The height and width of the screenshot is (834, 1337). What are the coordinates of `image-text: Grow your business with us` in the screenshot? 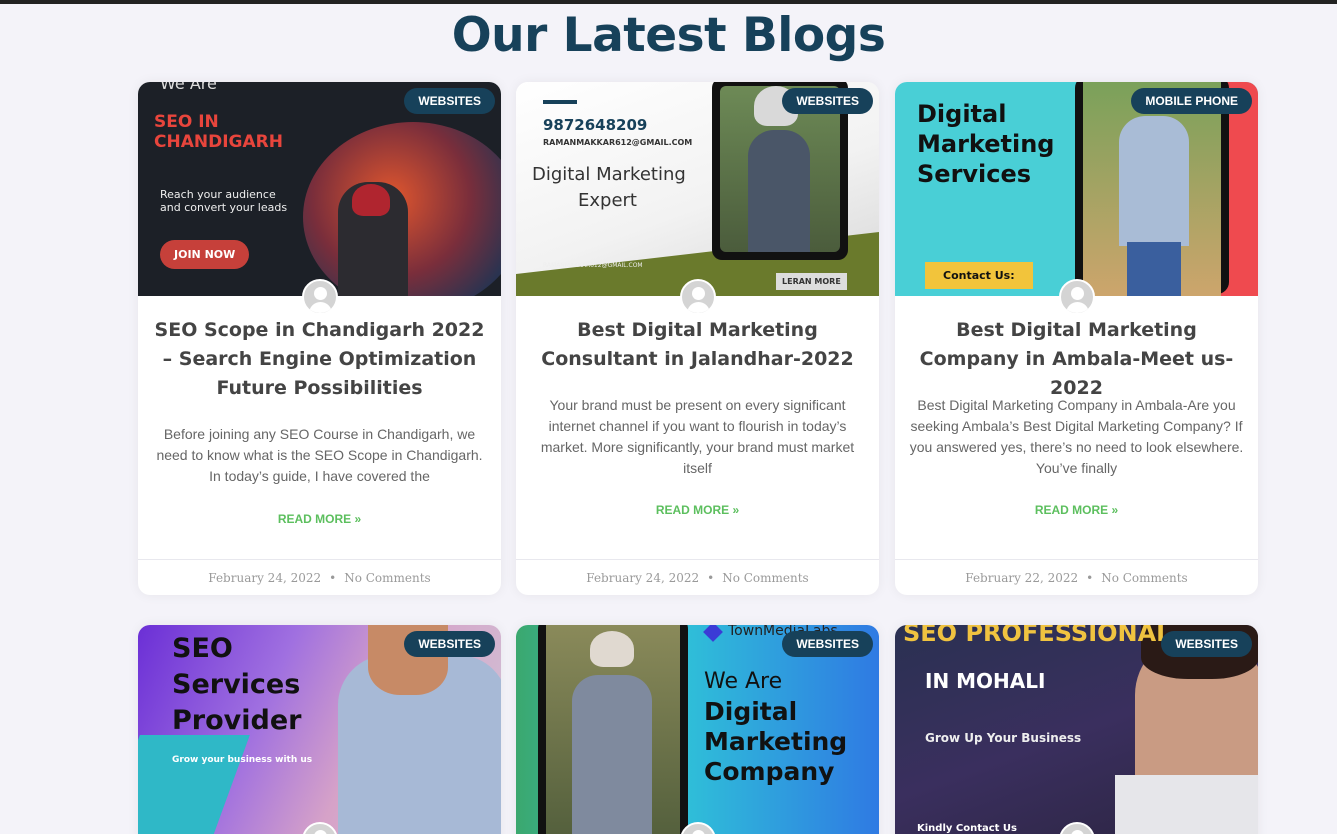 It's located at (242, 760).